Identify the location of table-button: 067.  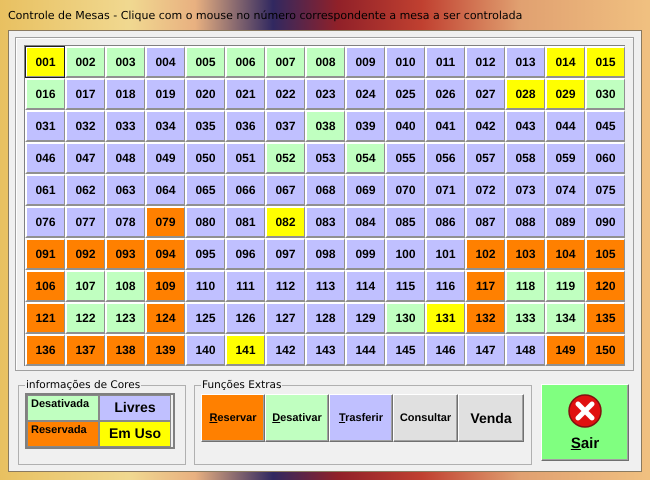
(285, 190).